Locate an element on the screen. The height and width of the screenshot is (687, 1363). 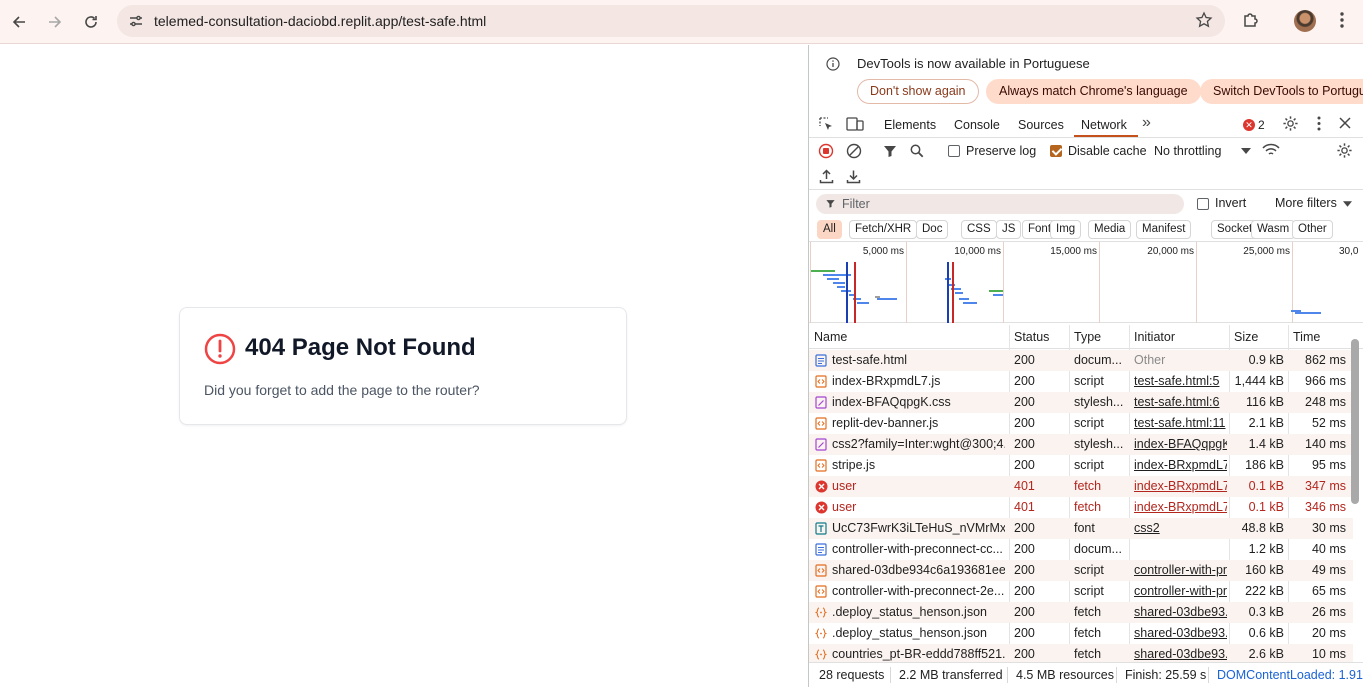
cell-size: 1.2 kB is located at coordinates (1266, 549).